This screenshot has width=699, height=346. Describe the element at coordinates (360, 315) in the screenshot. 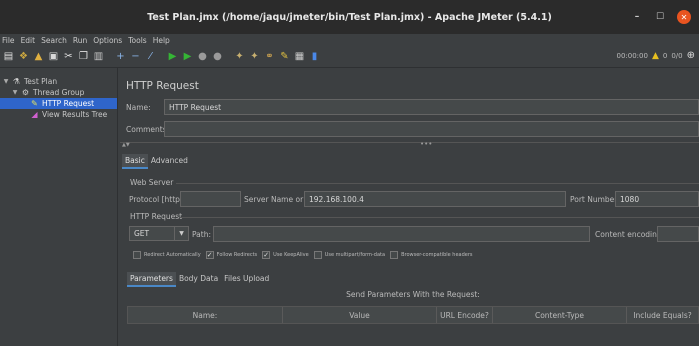

I see `column-header-value: Value` at that location.